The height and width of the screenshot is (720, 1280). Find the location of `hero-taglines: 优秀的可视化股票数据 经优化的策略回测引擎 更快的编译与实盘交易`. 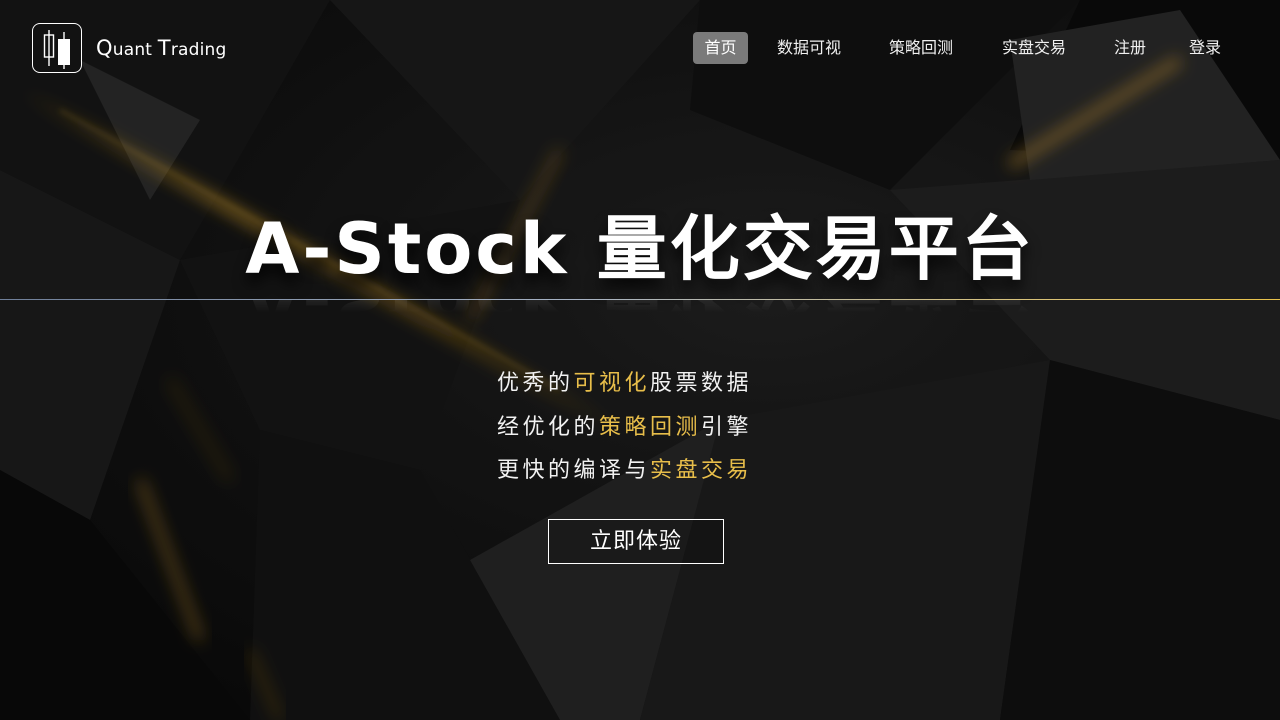

hero-taglines: 优秀的可视化股票数据 经优化的策略回测引擎 更快的编译与实盘交易 is located at coordinates (697, 427).